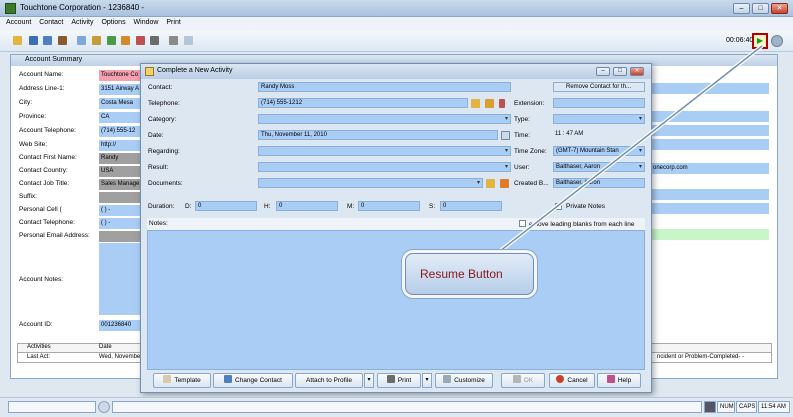  Describe the element at coordinates (522, 223) in the screenshot. I see `remove-blanks-checkbox` at that location.